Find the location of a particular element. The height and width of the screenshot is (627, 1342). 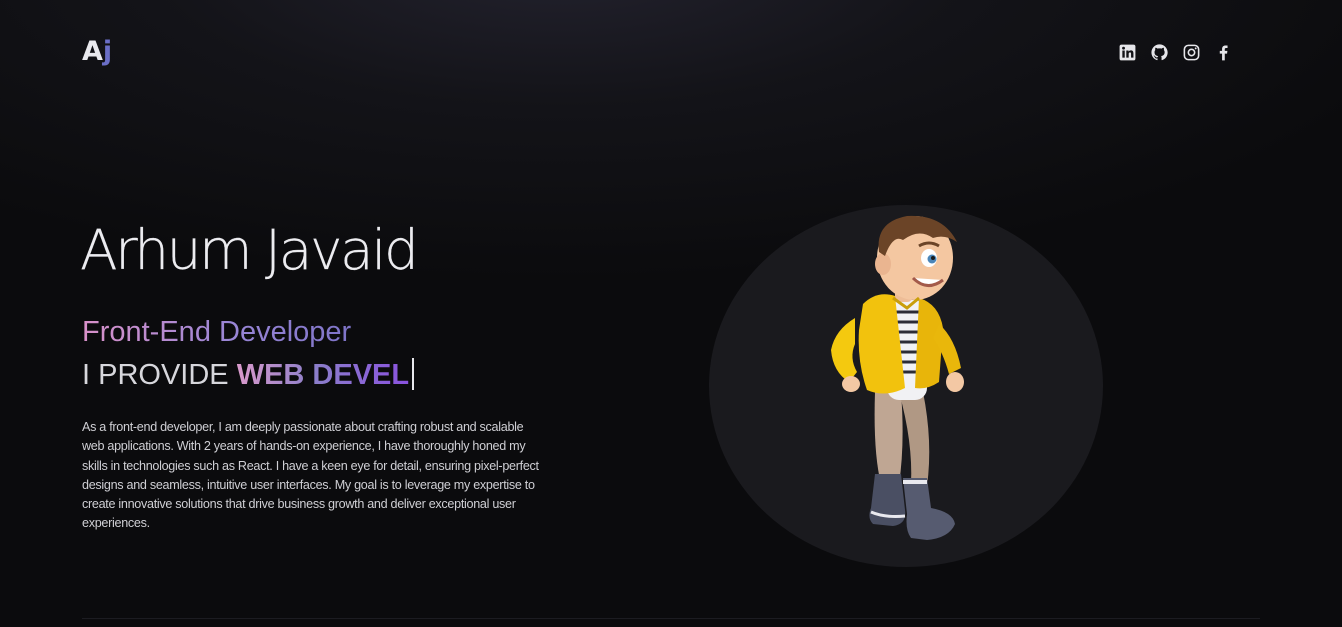

typing-headline-lead: I PROVIDE is located at coordinates (159, 375).